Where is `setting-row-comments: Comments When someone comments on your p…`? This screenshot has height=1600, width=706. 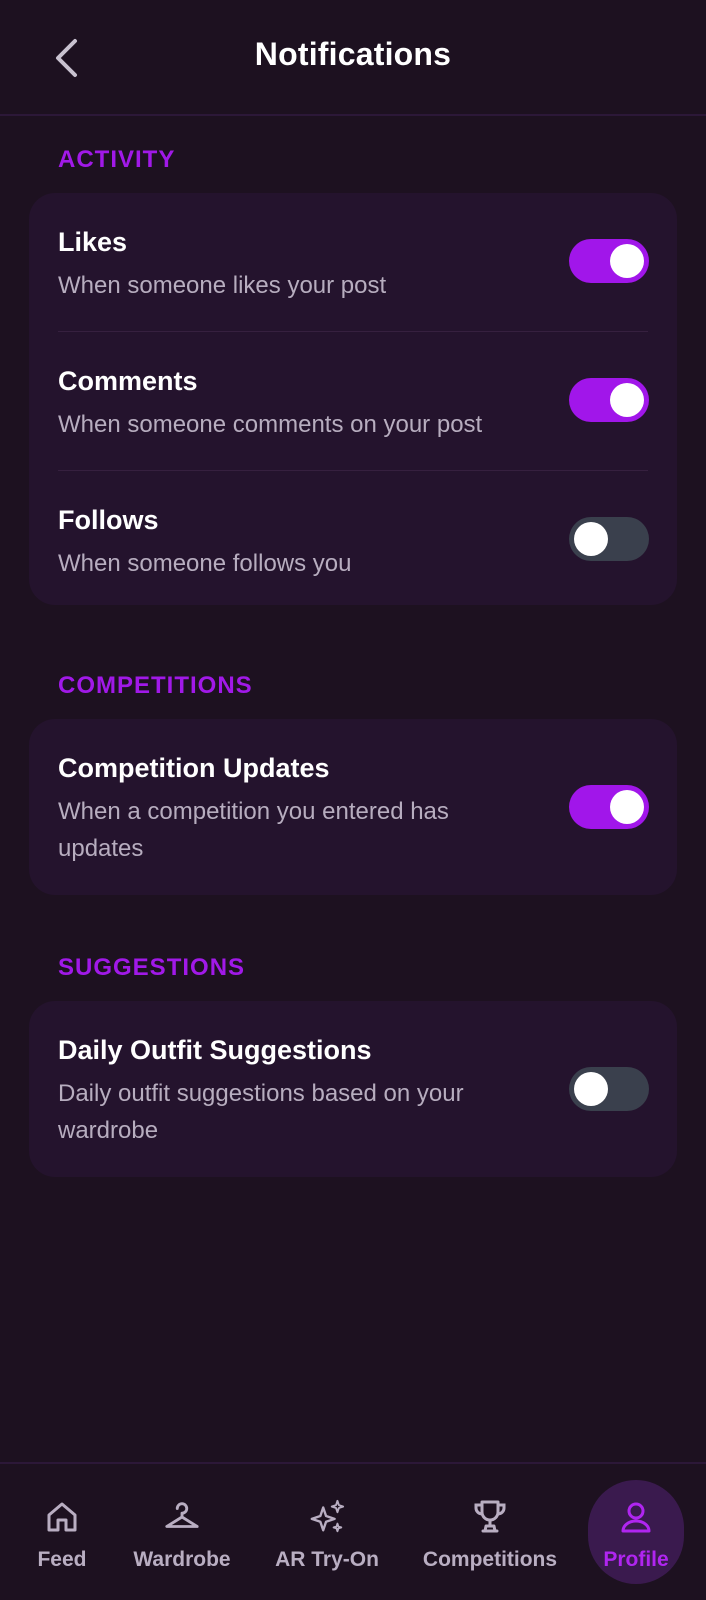 setting-row-comments: Comments When someone comments on your p… is located at coordinates (353, 401).